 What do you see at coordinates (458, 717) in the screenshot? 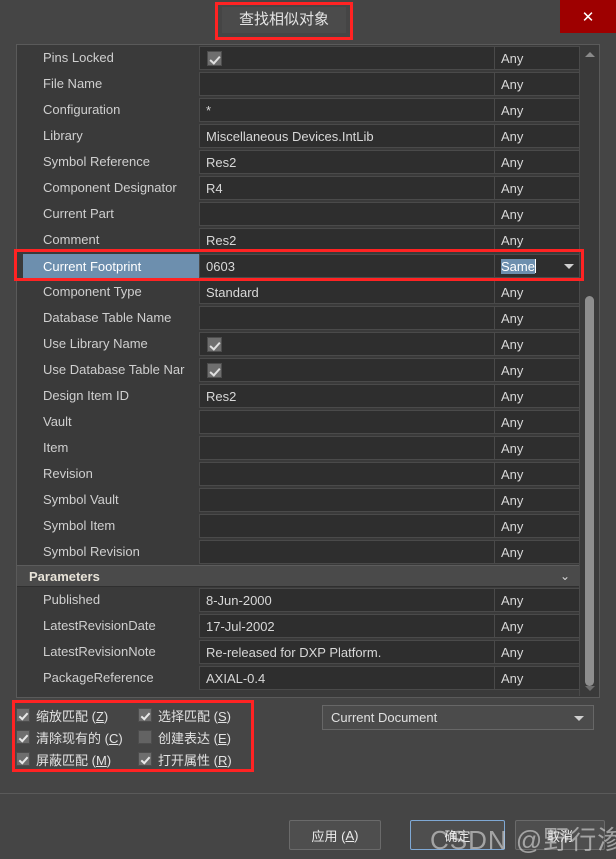
I see `scope-dropdown: Current Document` at bounding box center [458, 717].